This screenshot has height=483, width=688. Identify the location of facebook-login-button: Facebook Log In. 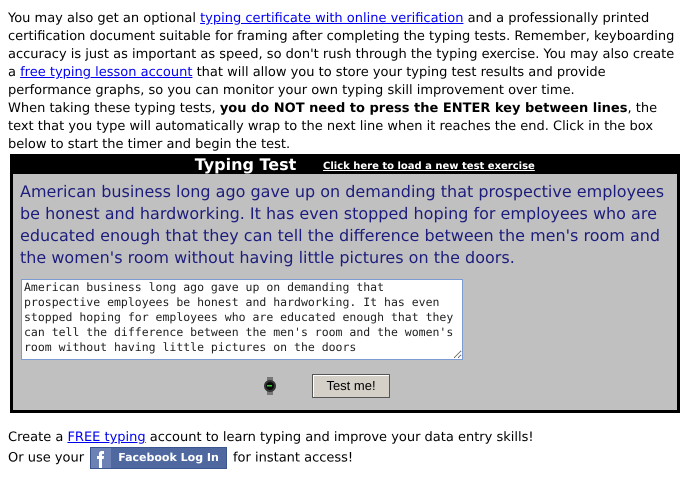
(158, 458).